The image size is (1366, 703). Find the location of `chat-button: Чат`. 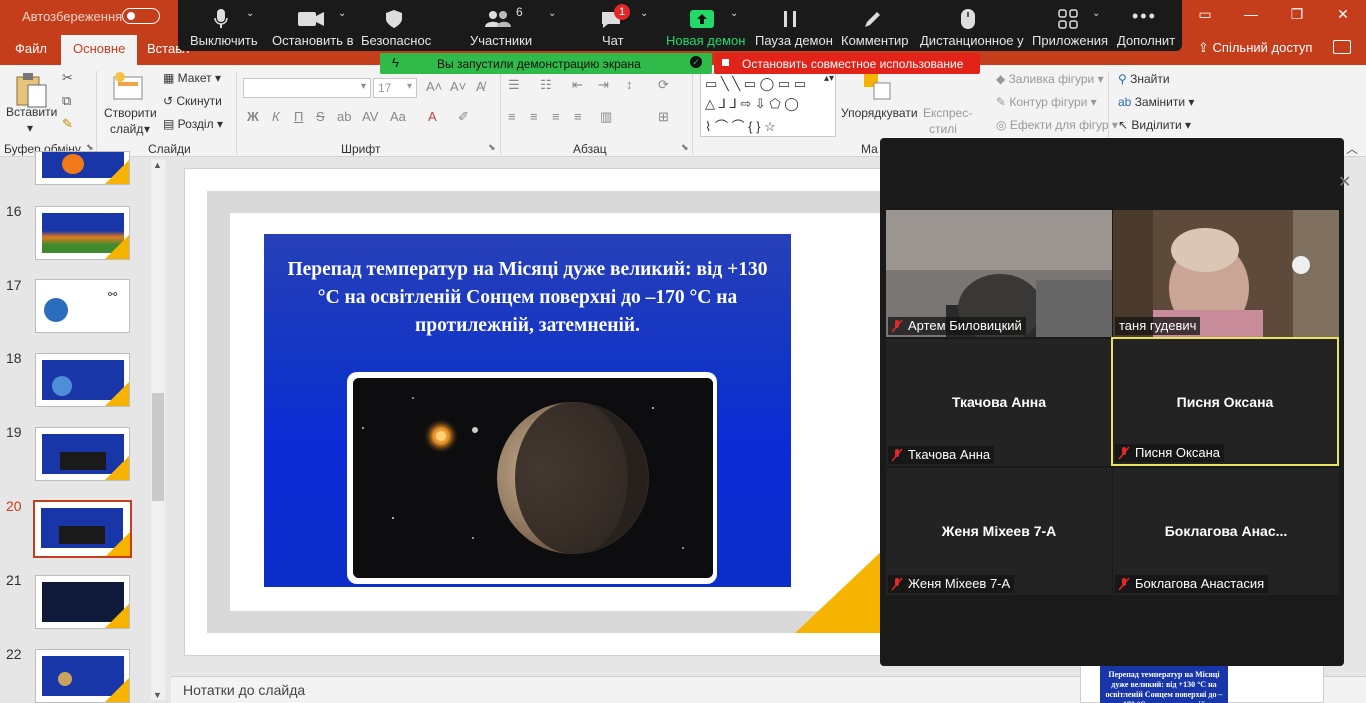

chat-button: Чат is located at coordinates (613, 40).